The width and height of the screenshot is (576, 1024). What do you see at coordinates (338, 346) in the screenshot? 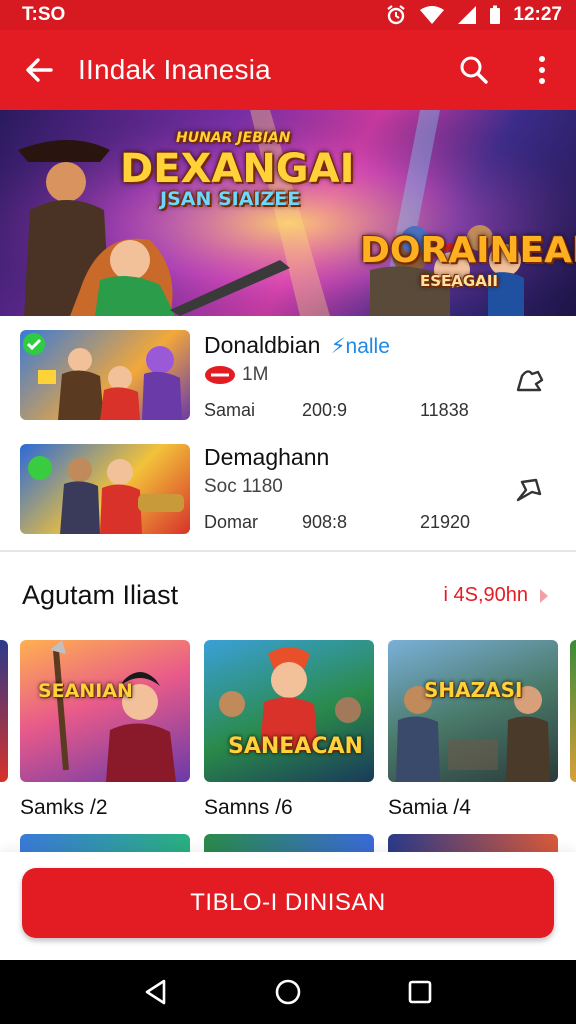
I see `lightning-icon: ⚡` at bounding box center [338, 346].